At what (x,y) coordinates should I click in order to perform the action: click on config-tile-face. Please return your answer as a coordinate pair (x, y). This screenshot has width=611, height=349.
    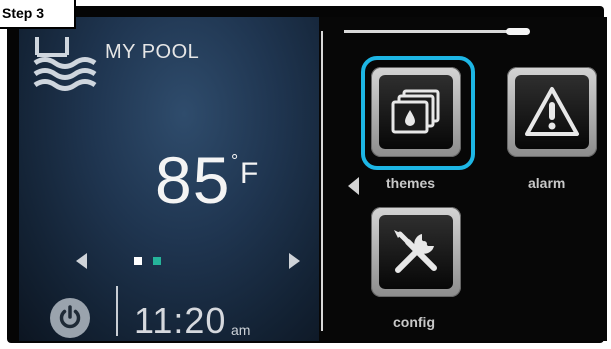
    Looking at the image, I should click on (416, 252).